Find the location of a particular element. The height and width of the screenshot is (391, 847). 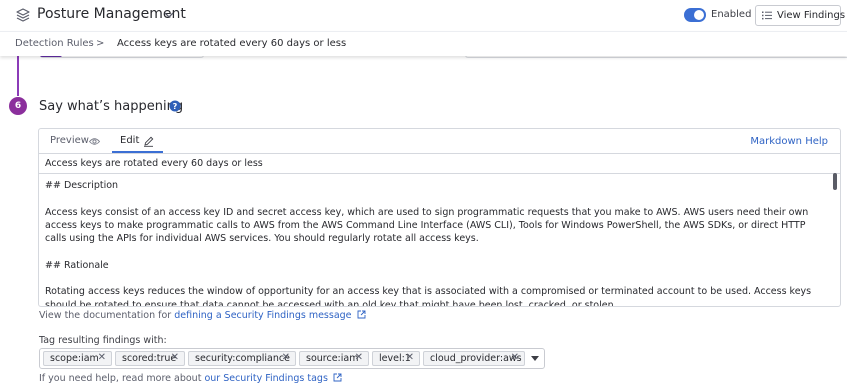

security-findings-tags-link: our Security Findings tags is located at coordinates (265, 378).